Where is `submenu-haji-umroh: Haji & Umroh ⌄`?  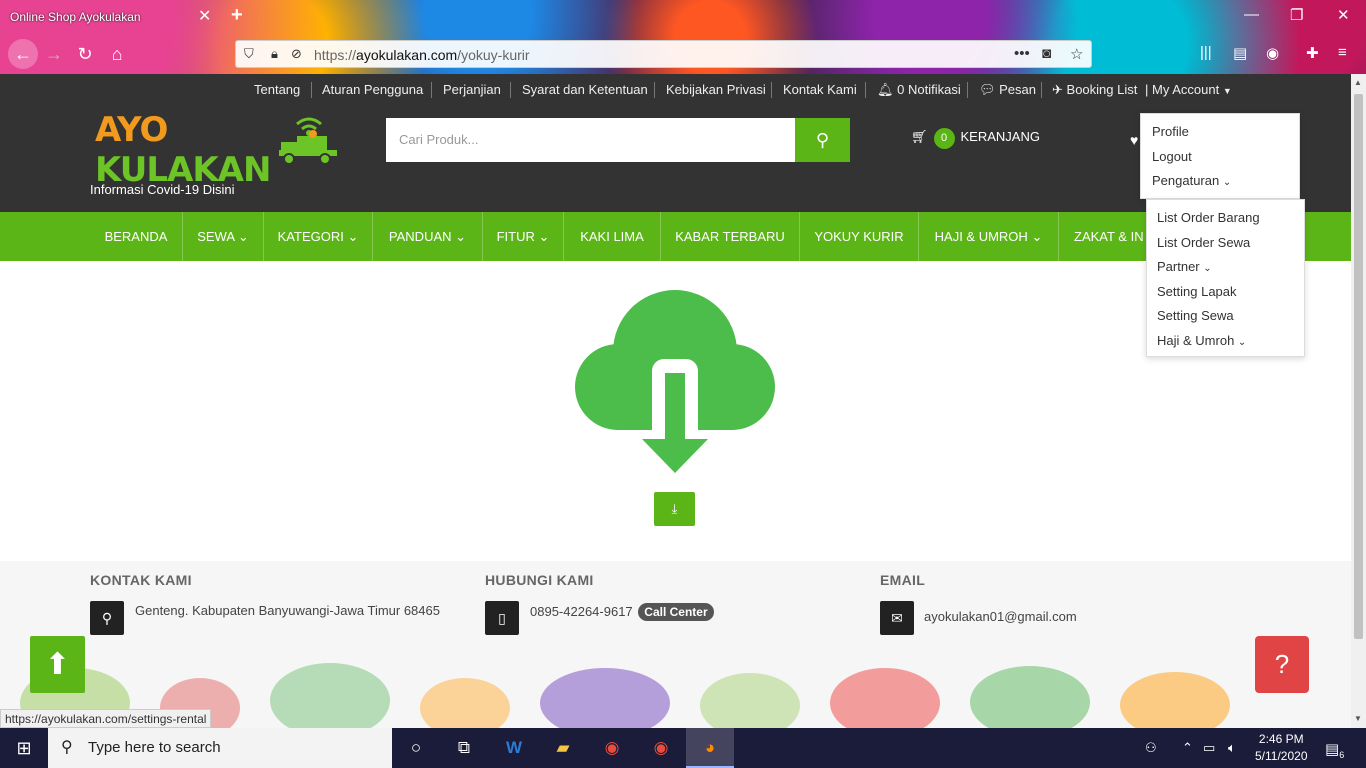
submenu-haji-umroh: Haji & Umroh ⌄ is located at coordinates (1201, 340).